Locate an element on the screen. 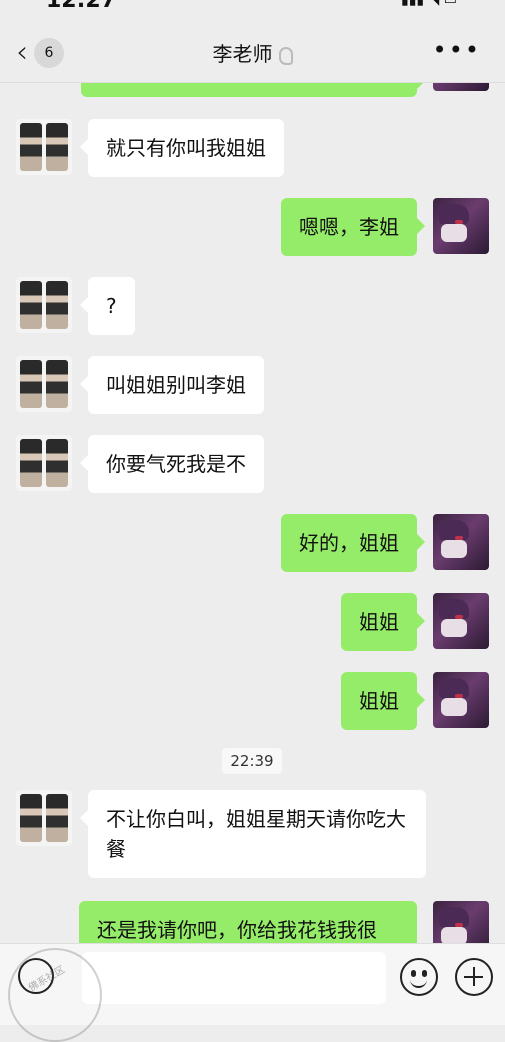 Image resolution: width=505 pixels, height=1042 pixels. status-bar: 12:27 ▮▮▮ ◥ ▭ is located at coordinates (252, 11).